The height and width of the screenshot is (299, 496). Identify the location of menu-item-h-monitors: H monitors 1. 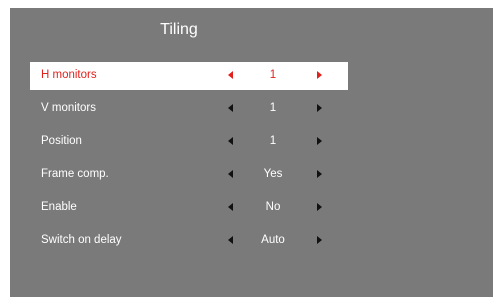
(189, 76).